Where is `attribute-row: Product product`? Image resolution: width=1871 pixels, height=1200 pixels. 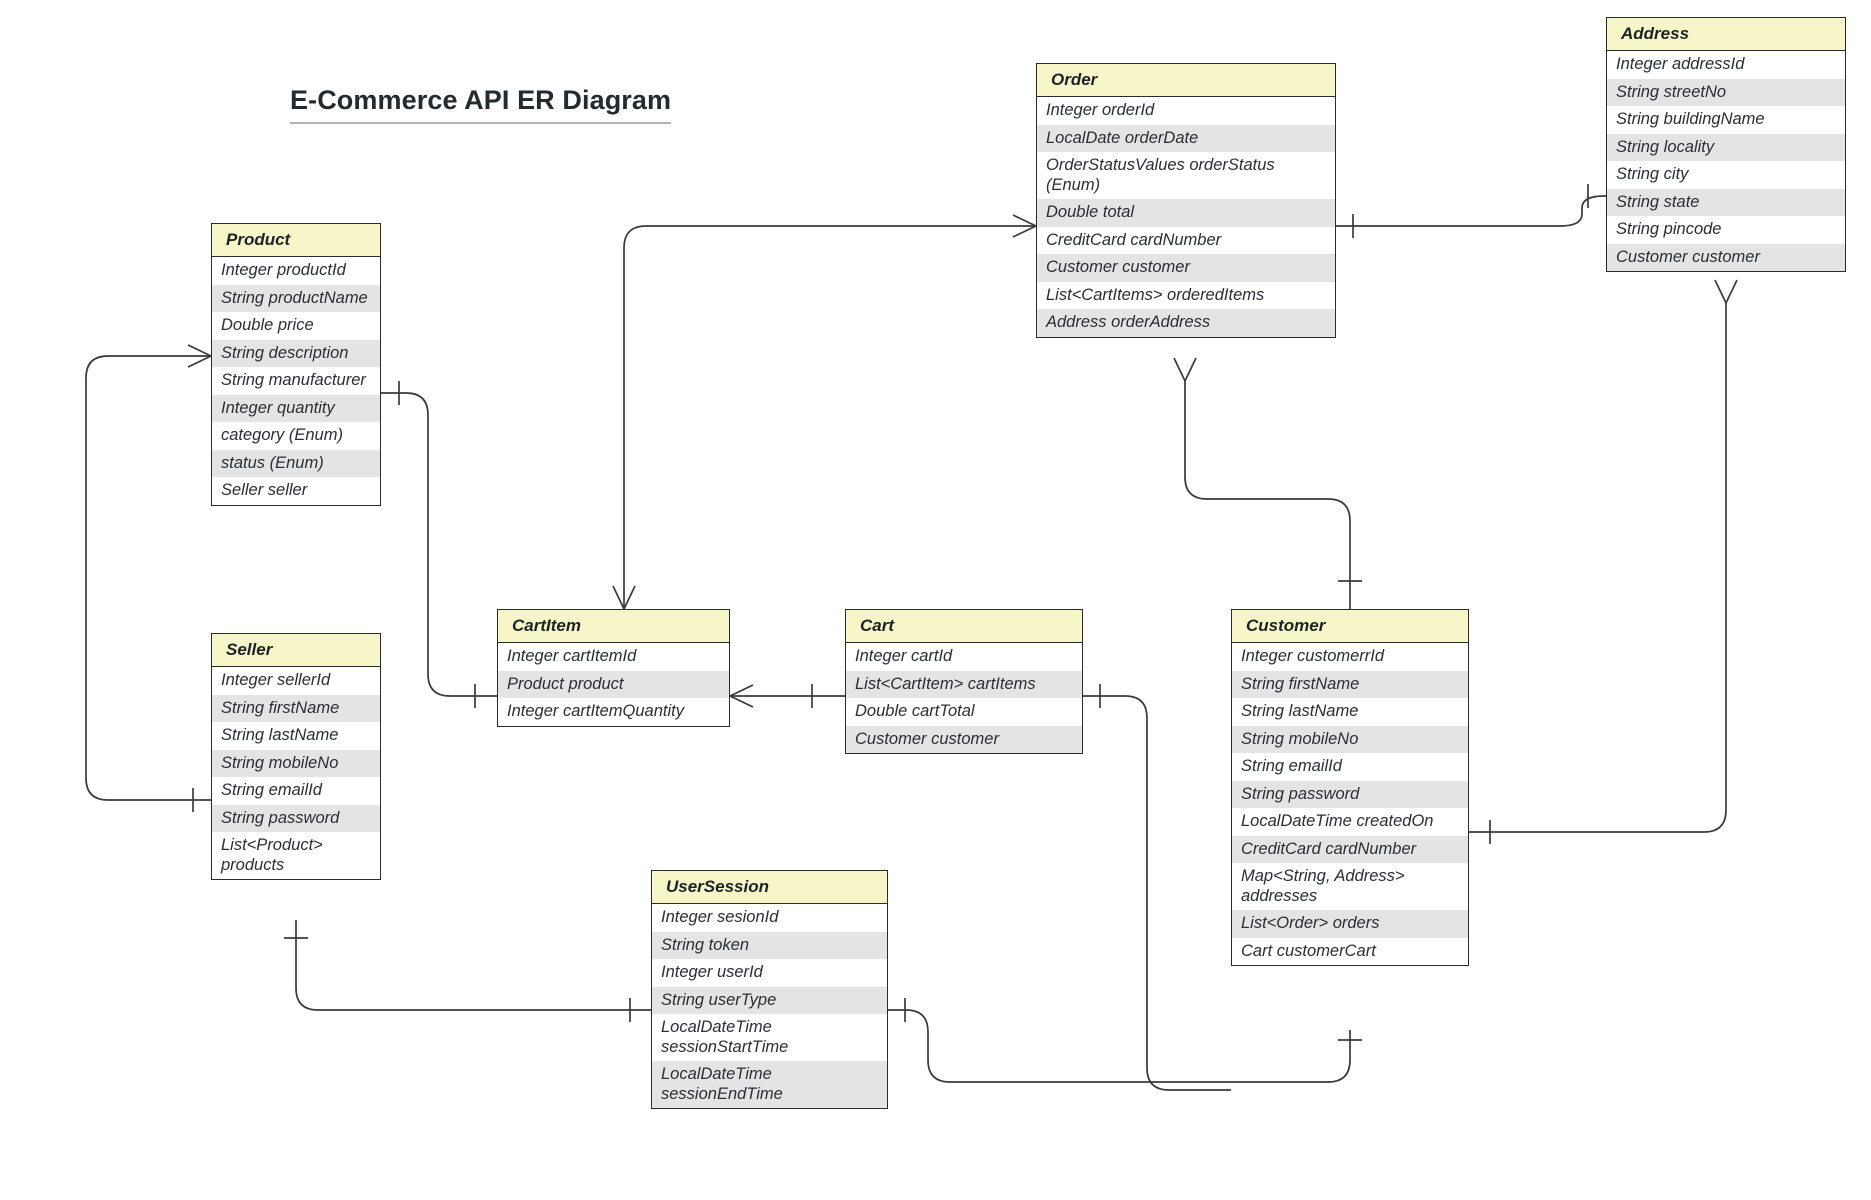 attribute-row: Product product is located at coordinates (613, 684).